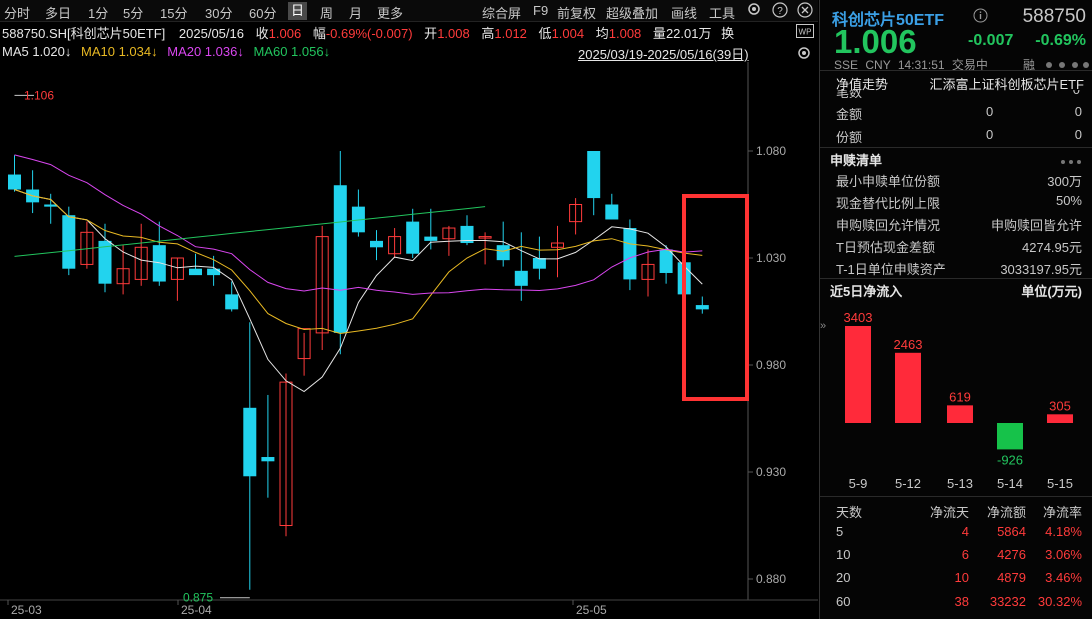 This screenshot has height=619, width=1092. Describe the element at coordinates (602, 33) in the screenshot. I see `avg-label: 均` at that location.